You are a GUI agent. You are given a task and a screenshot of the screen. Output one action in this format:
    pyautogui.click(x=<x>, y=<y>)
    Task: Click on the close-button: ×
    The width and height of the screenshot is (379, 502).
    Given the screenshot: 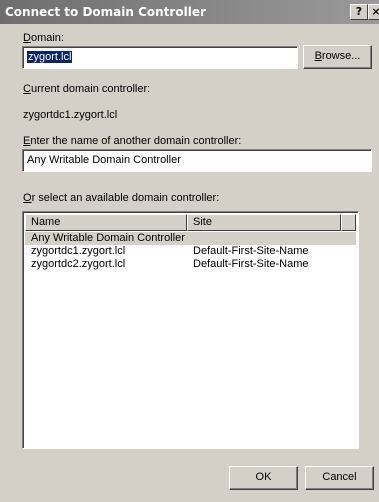 What is the action you would take?
    pyautogui.click(x=373, y=12)
    